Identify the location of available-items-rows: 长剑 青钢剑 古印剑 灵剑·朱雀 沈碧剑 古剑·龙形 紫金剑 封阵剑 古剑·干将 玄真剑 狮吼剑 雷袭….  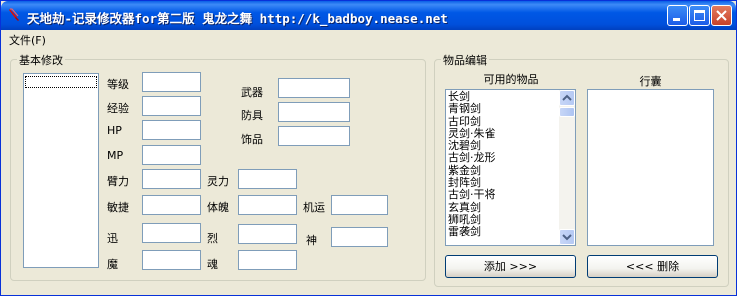
(502, 164).